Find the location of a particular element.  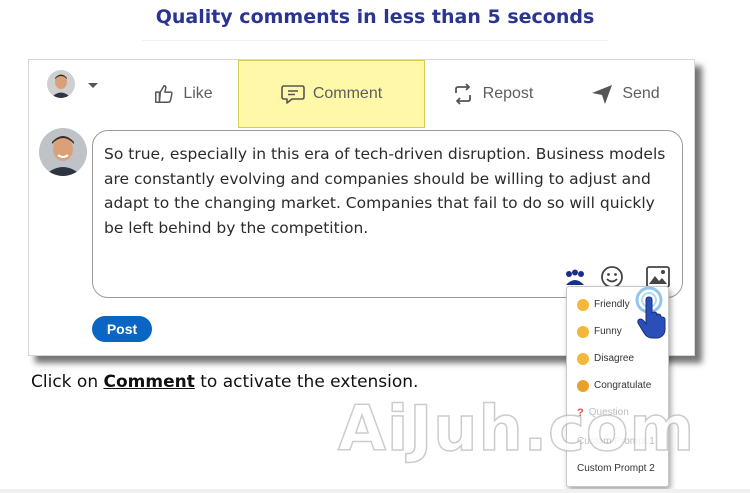

send-label: Send is located at coordinates (641, 93).